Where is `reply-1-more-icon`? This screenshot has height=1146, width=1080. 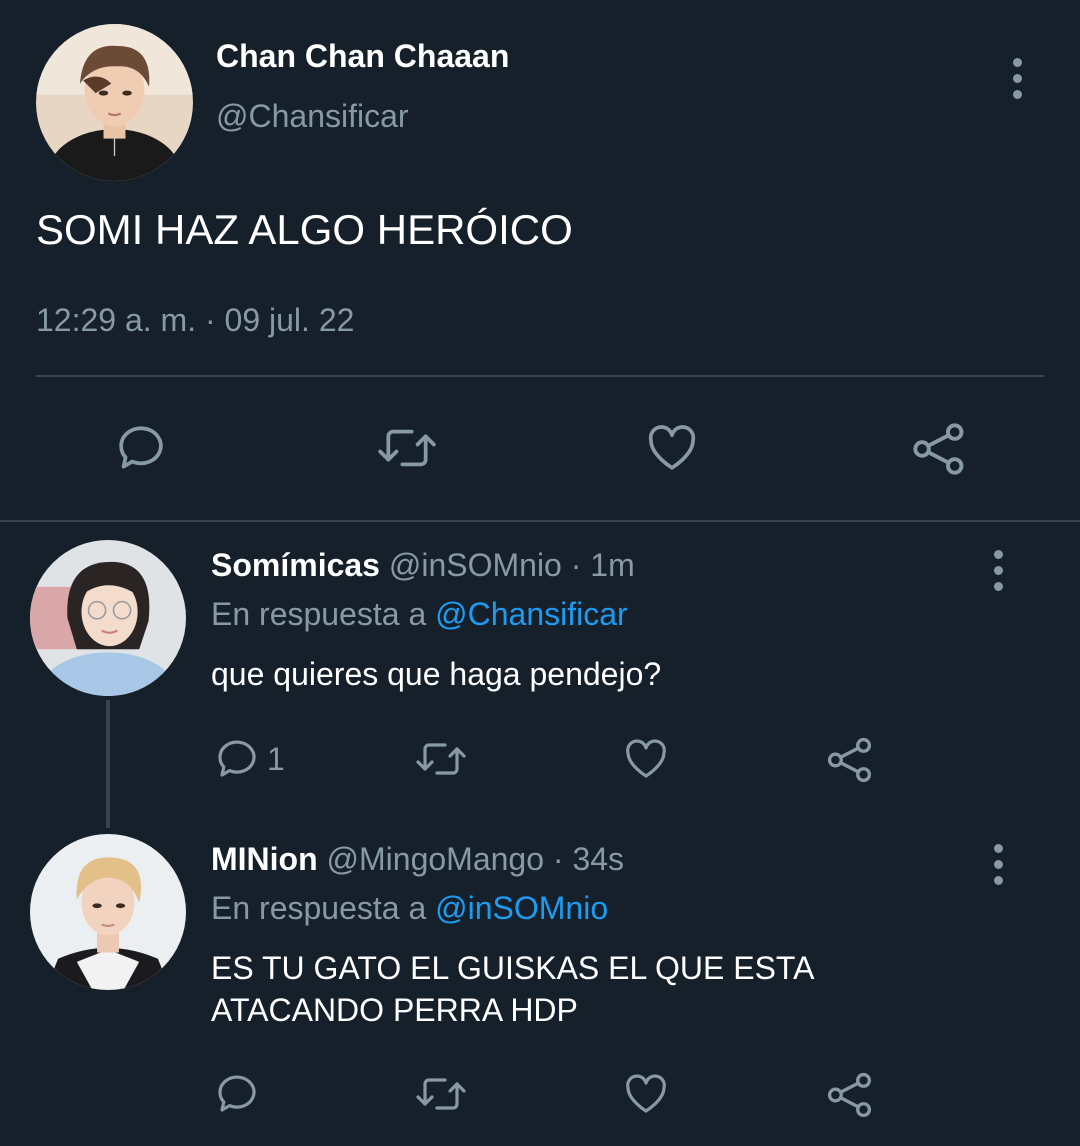 reply-1-more-icon is located at coordinates (998, 570).